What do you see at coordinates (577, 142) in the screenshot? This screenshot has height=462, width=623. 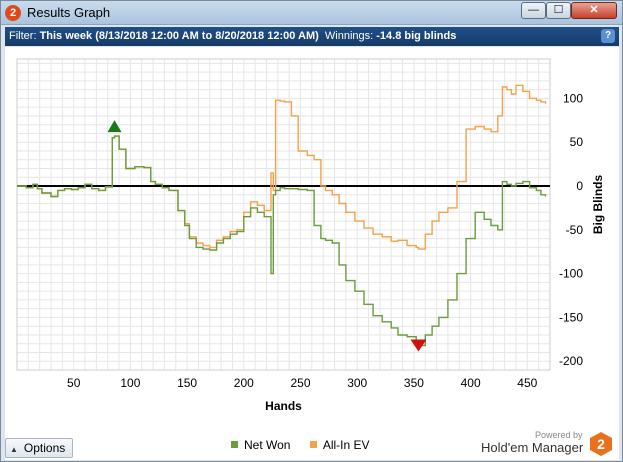 I see `y-tick-label: 50` at bounding box center [577, 142].